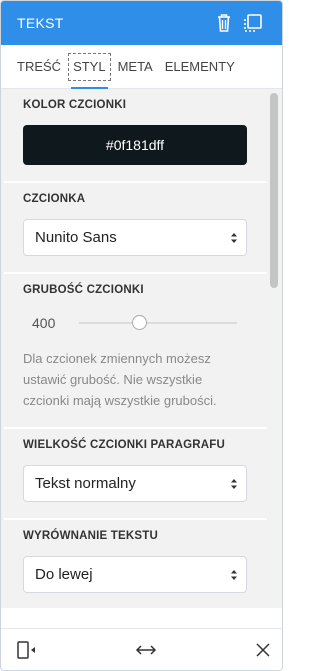  Describe the element at coordinates (263, 650) in the screenshot. I see `close-icon` at that location.